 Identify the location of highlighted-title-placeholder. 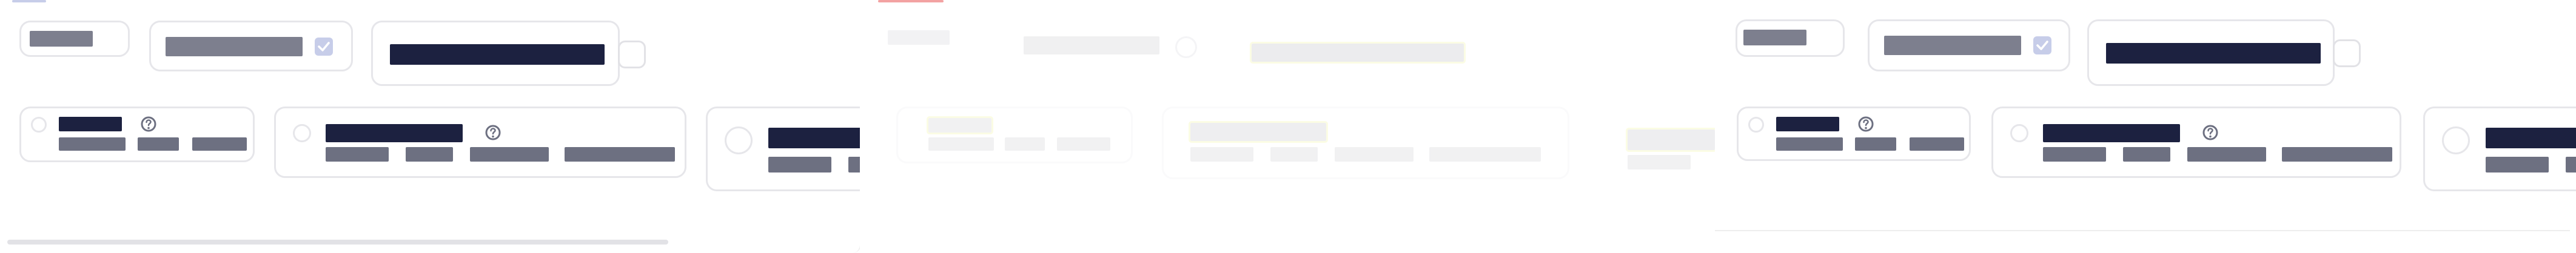
(1358, 53).